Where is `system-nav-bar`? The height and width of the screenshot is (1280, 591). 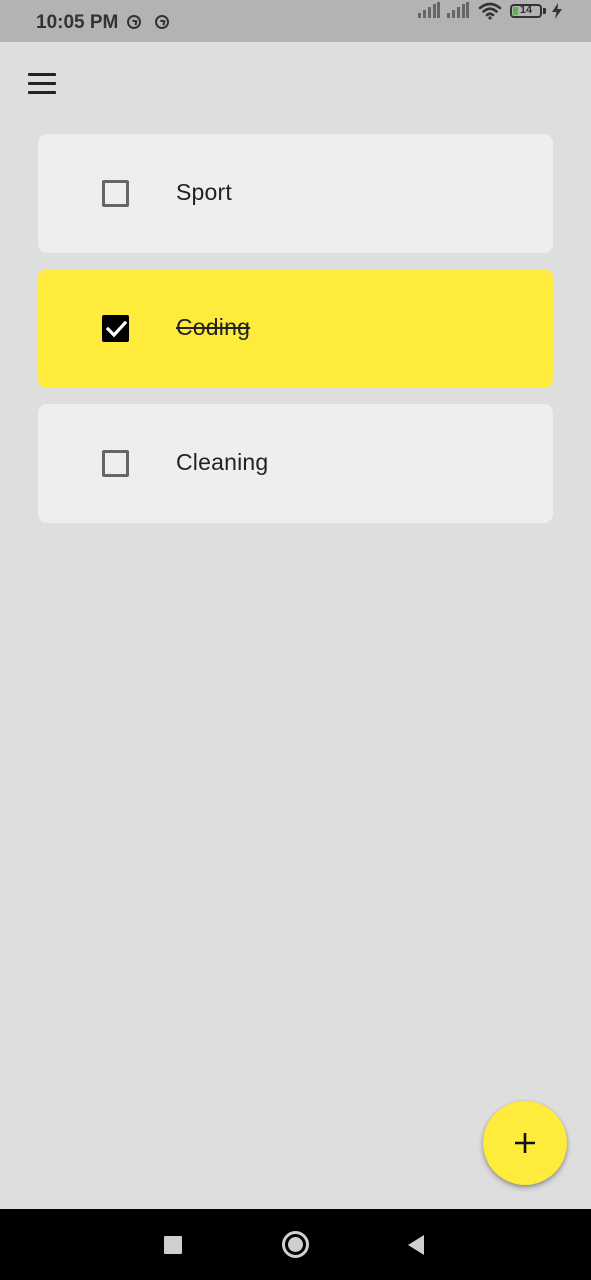
system-nav-bar is located at coordinates (295, 1244).